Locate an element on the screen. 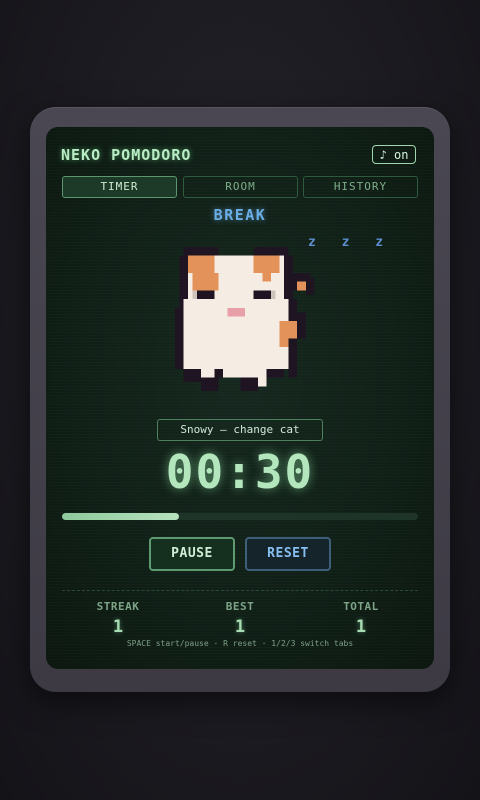  timer-progress-bar is located at coordinates (240, 516).